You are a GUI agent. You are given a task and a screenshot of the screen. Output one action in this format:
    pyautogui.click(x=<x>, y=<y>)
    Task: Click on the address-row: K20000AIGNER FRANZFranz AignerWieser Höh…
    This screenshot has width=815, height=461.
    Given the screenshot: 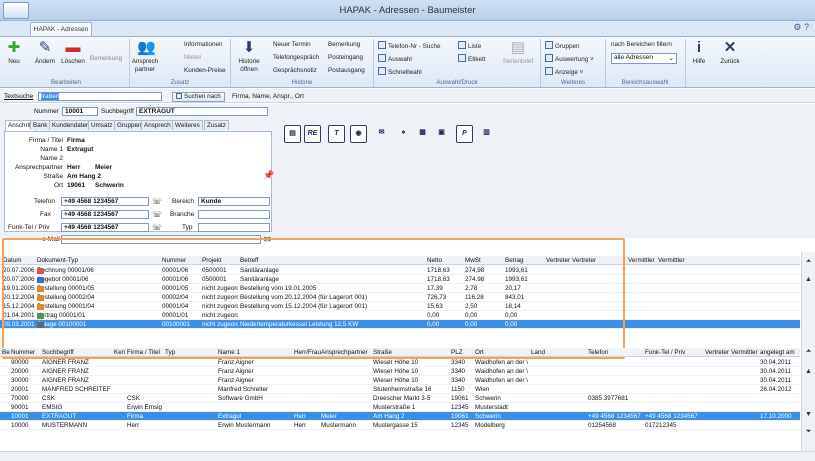 What is the action you would take?
    pyautogui.click(x=400, y=371)
    